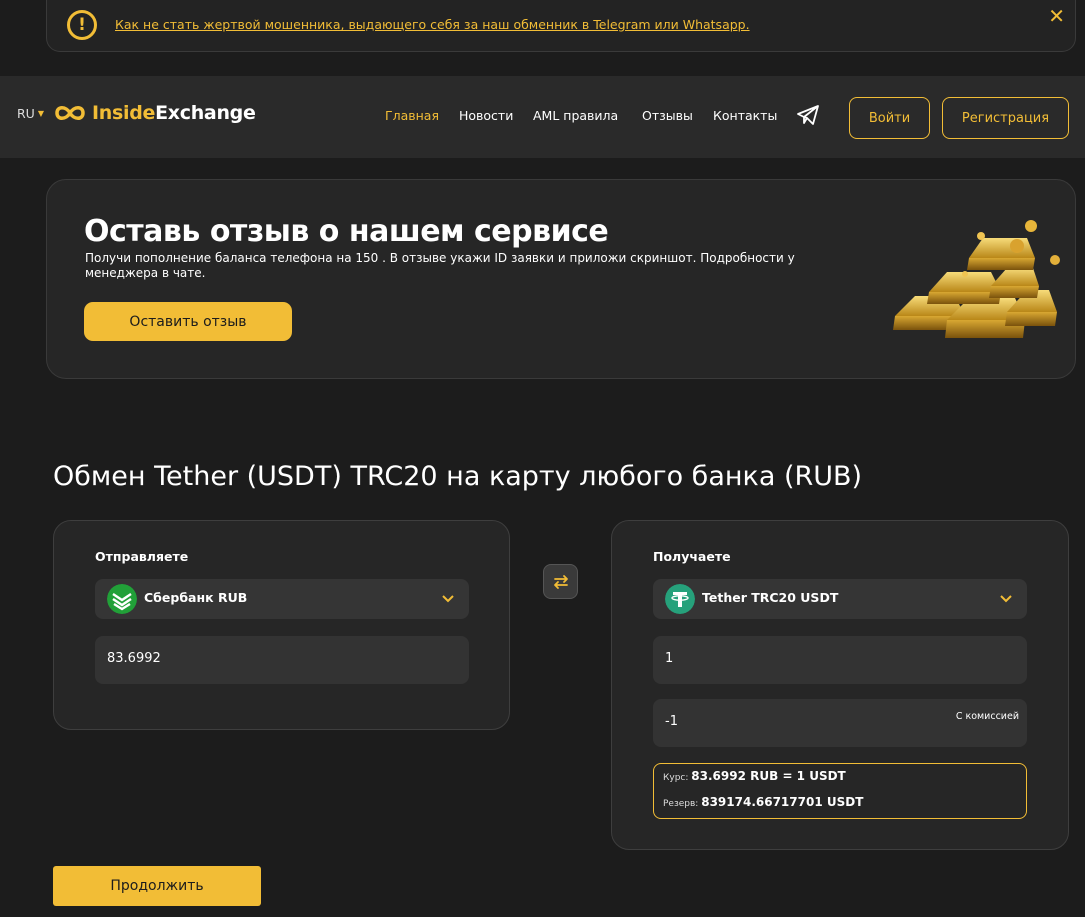  I want to click on logo-text: InsideExchange, so click(174, 113).